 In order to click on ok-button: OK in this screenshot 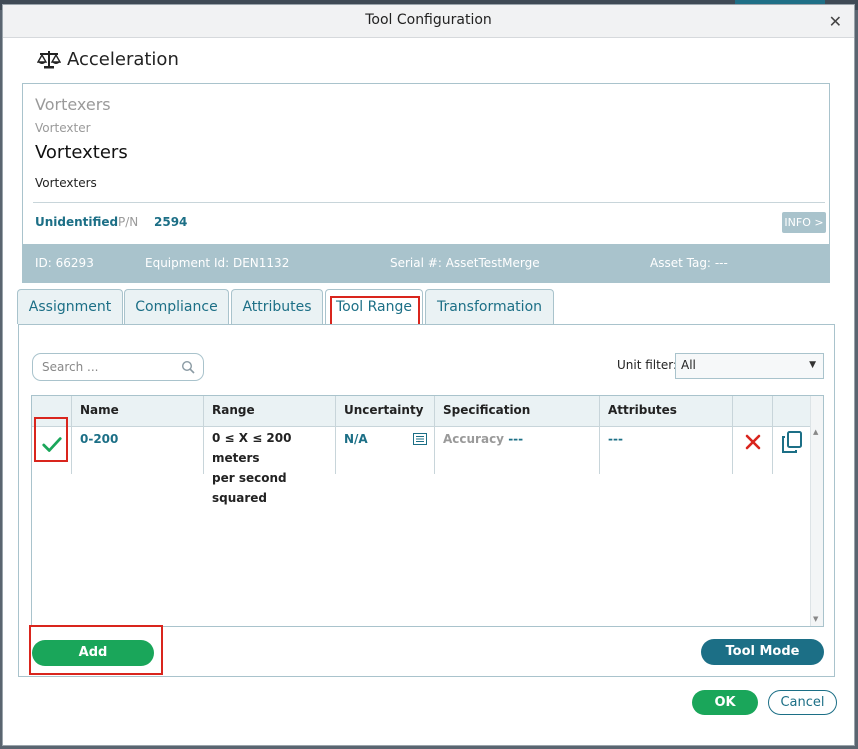, I will do `click(725, 702)`.